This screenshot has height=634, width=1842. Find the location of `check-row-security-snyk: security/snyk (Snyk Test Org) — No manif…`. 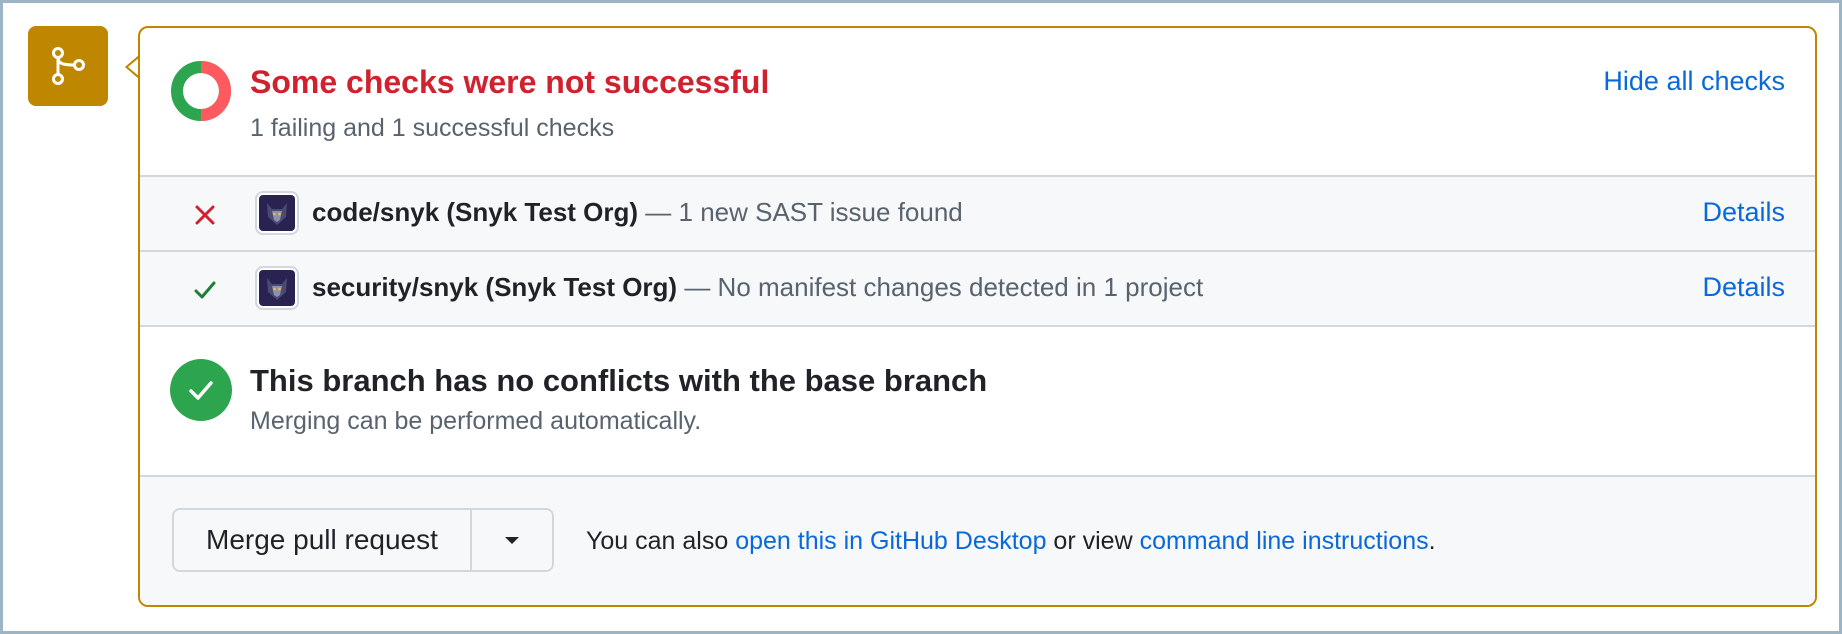

check-row-security-snyk: security/snyk (Snyk Test Org) — No manif… is located at coordinates (977, 289).